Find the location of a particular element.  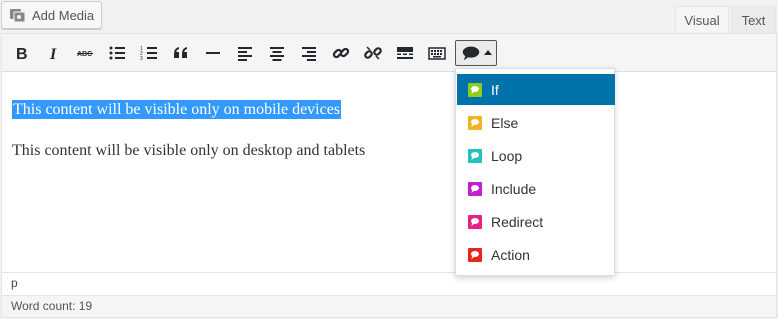

horizontal-line-button is located at coordinates (213, 53).